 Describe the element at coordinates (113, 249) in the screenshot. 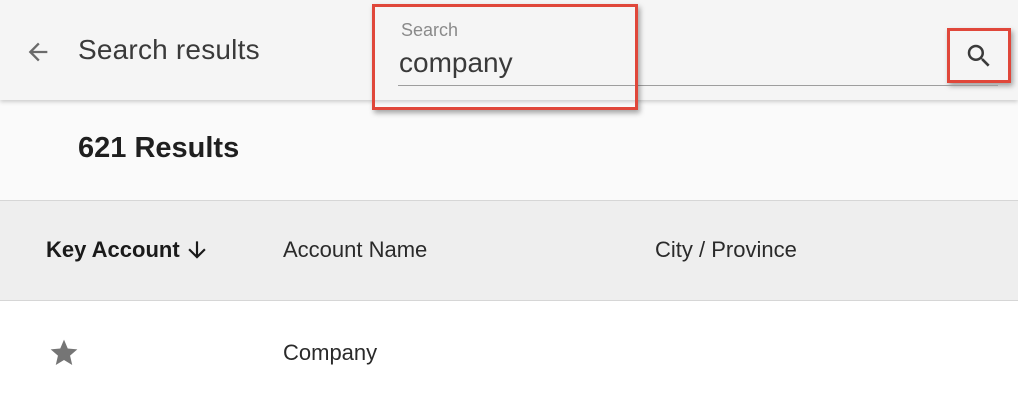

I see `column-header-label: Key Account` at that location.